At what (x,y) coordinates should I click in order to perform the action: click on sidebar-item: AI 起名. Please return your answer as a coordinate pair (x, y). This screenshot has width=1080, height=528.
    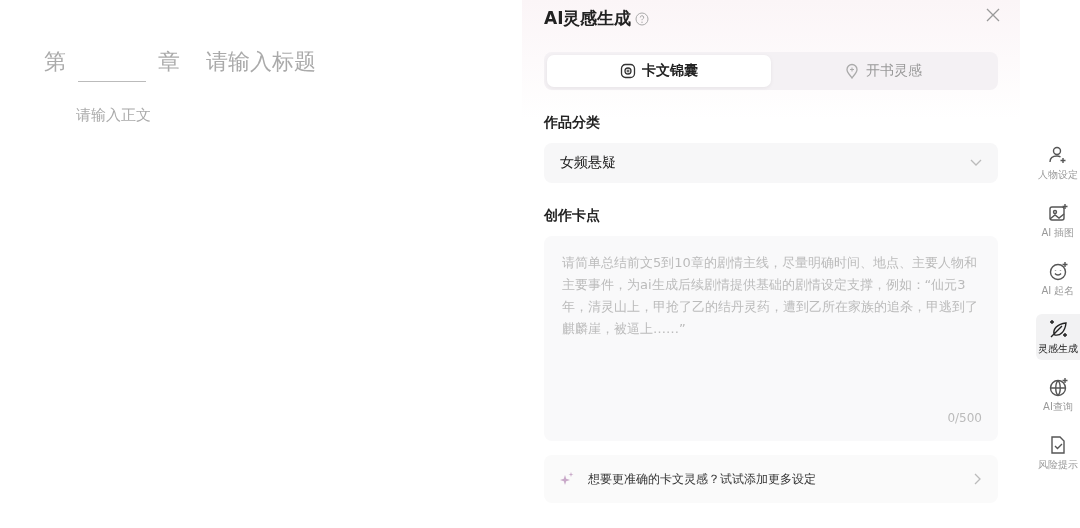
    Looking at the image, I should click on (1058, 279).